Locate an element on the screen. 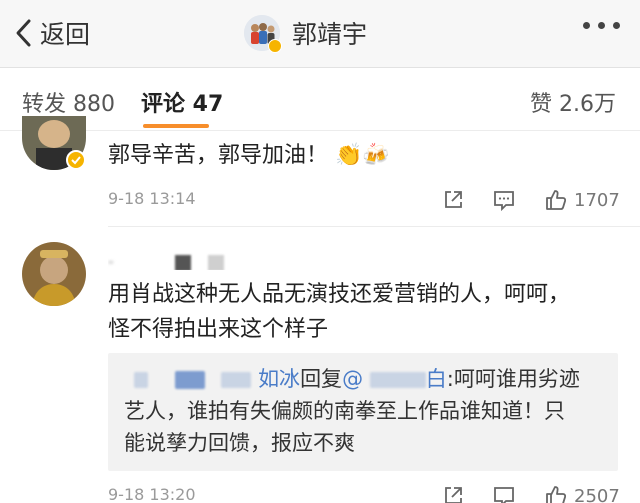 The width and height of the screenshot is (640, 503). back-label: 返回 is located at coordinates (65, 34).